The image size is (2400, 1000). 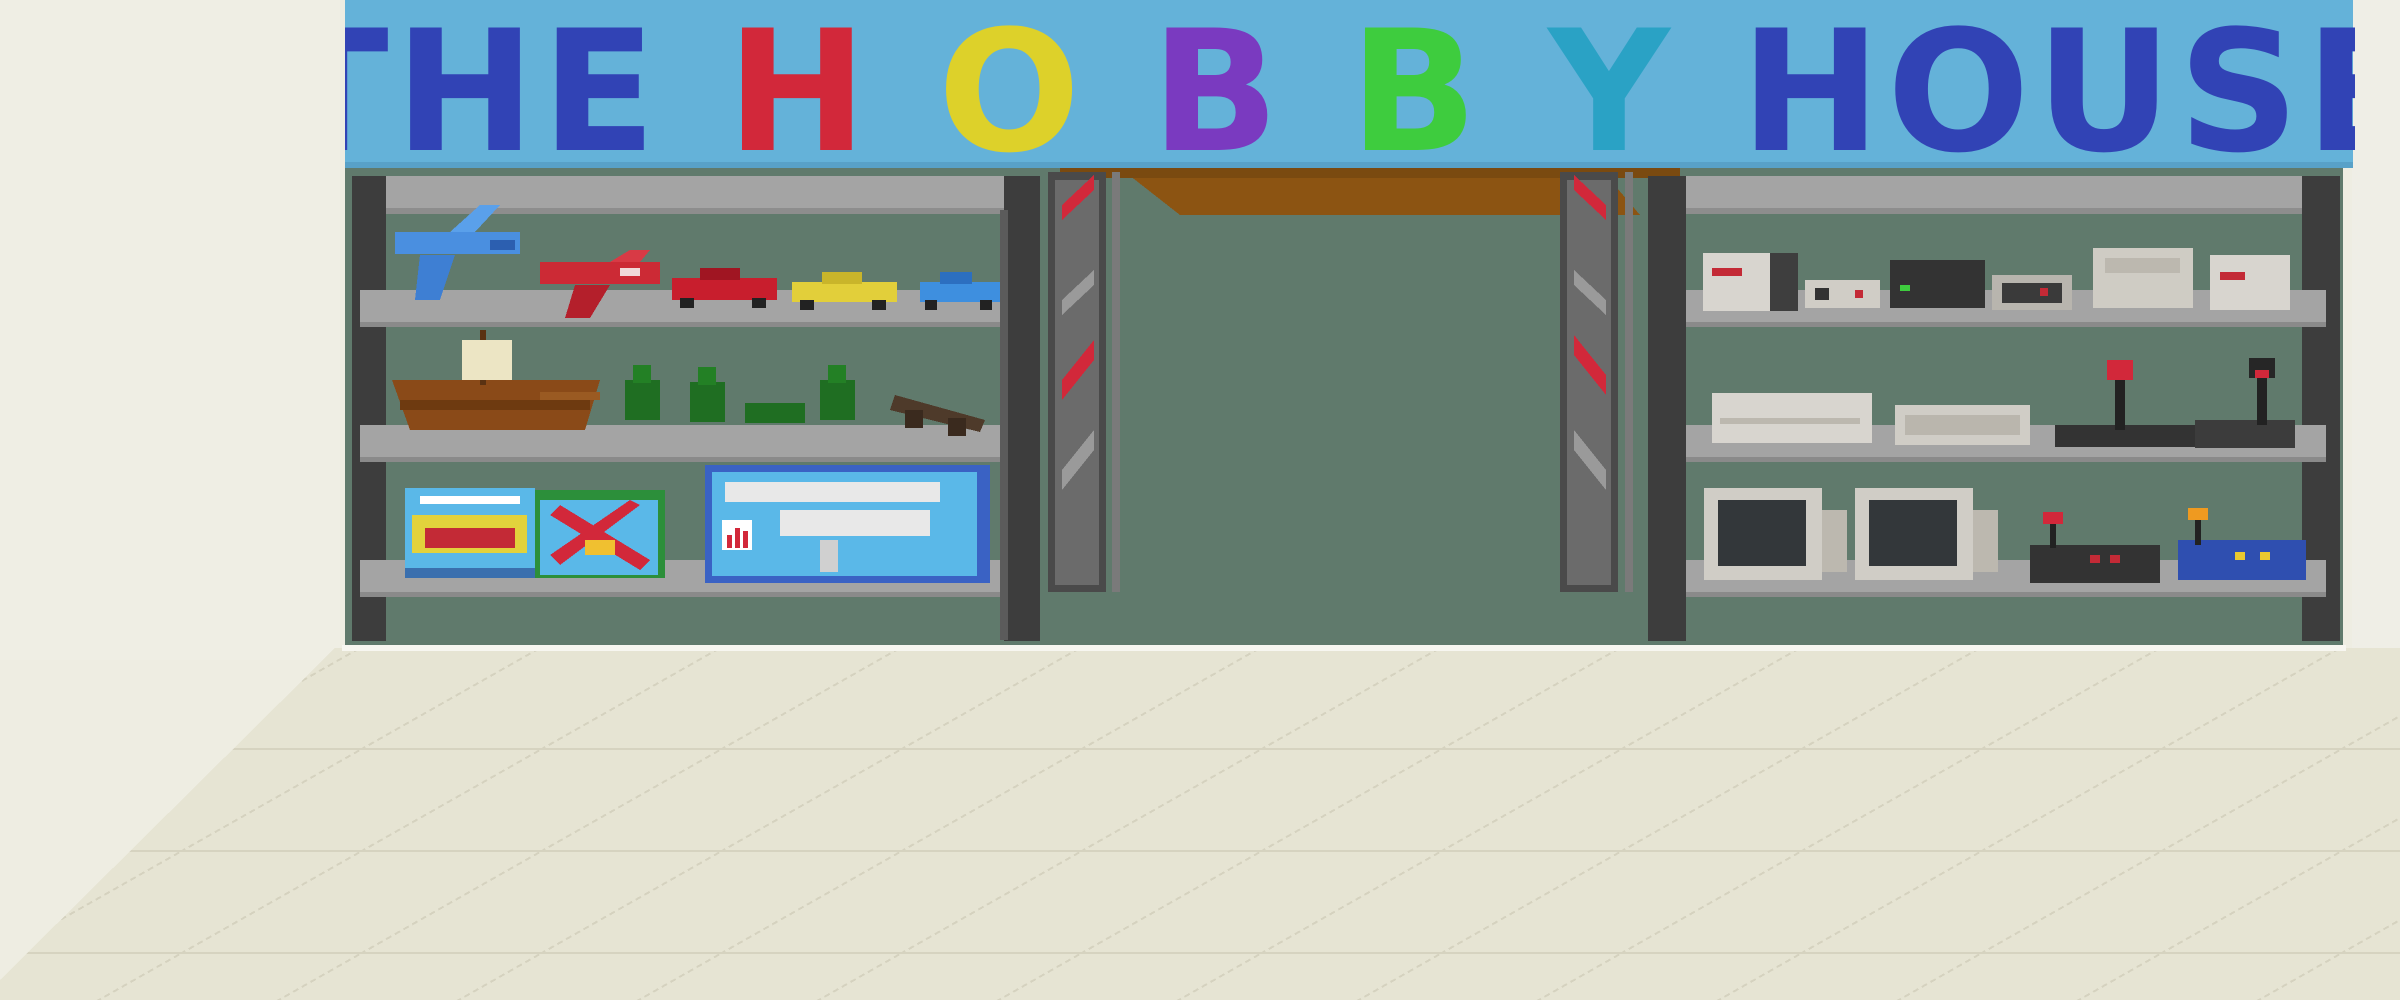 I want to click on sign-word-house: HOUSE, so click(x=2047, y=84).